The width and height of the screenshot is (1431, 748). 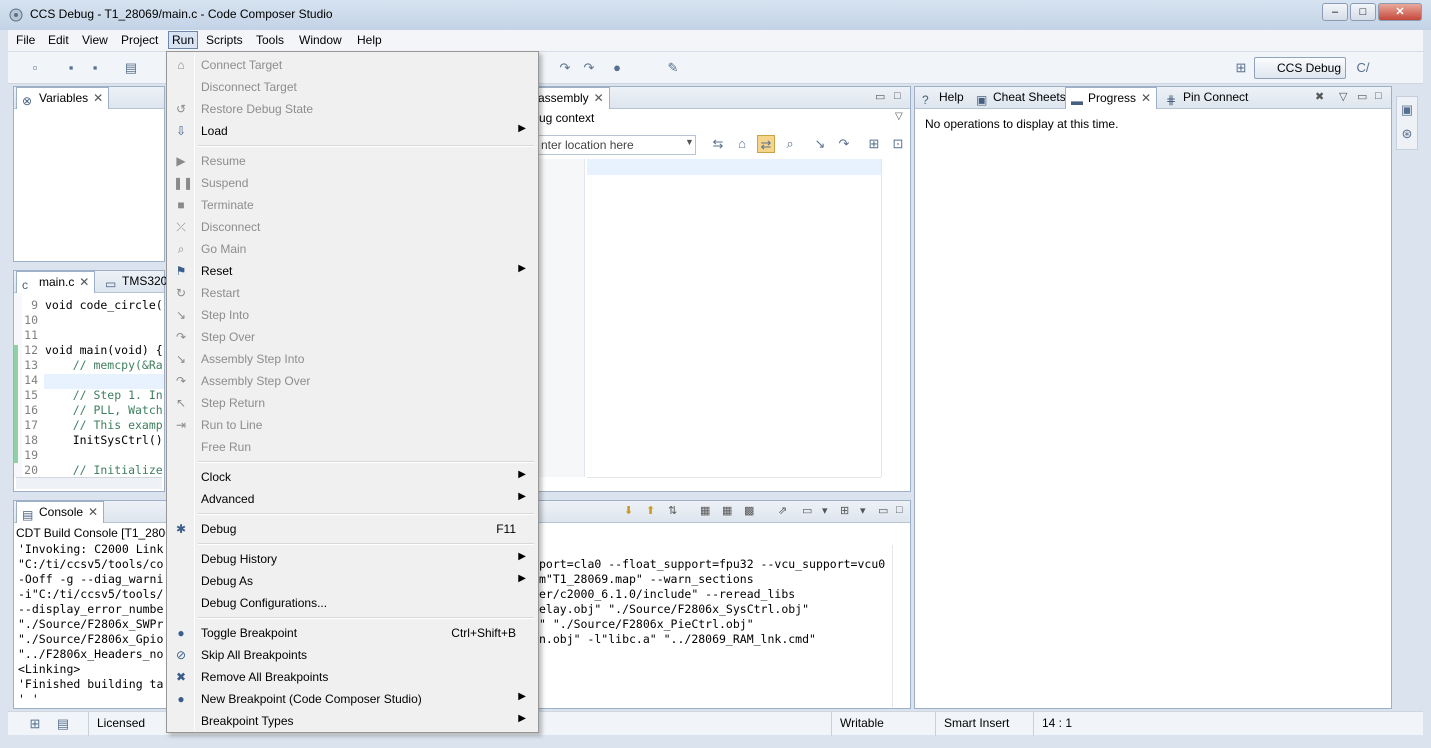 I want to click on new-view-icon: ⊞, so click(x=874, y=144).